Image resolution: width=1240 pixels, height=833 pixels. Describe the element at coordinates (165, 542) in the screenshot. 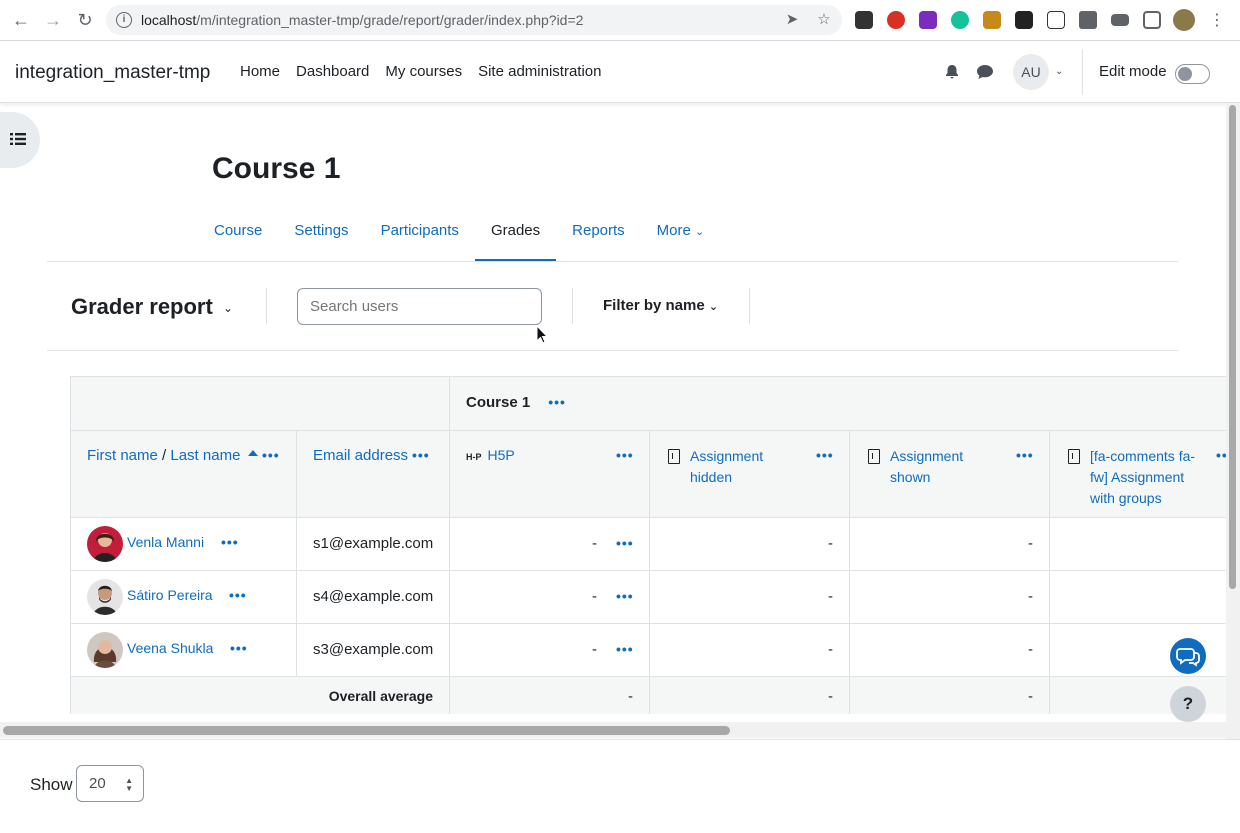

I see `user-name-link: Venla Manni` at that location.